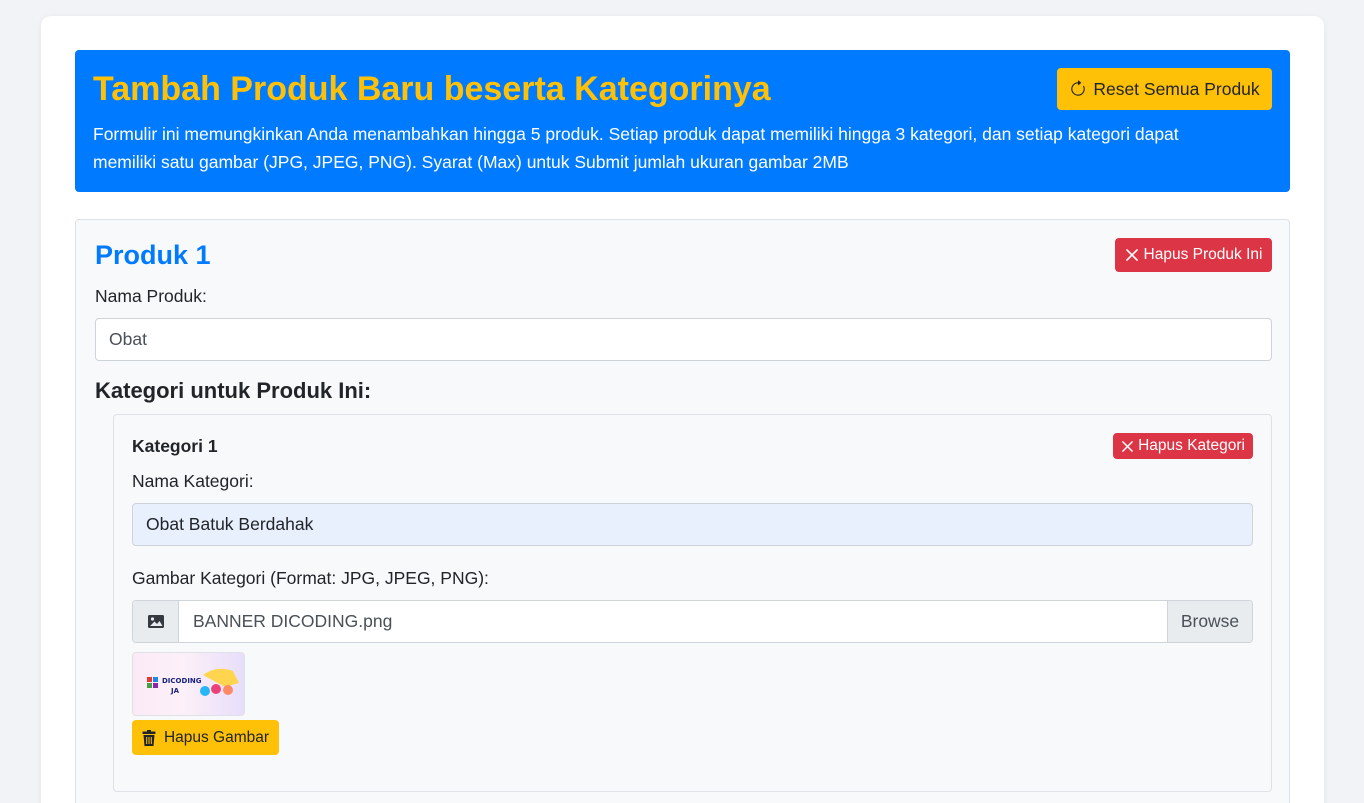 The image size is (1364, 803). Describe the element at coordinates (193, 481) in the screenshot. I see `category-name-label: Nama Kategori:` at that location.